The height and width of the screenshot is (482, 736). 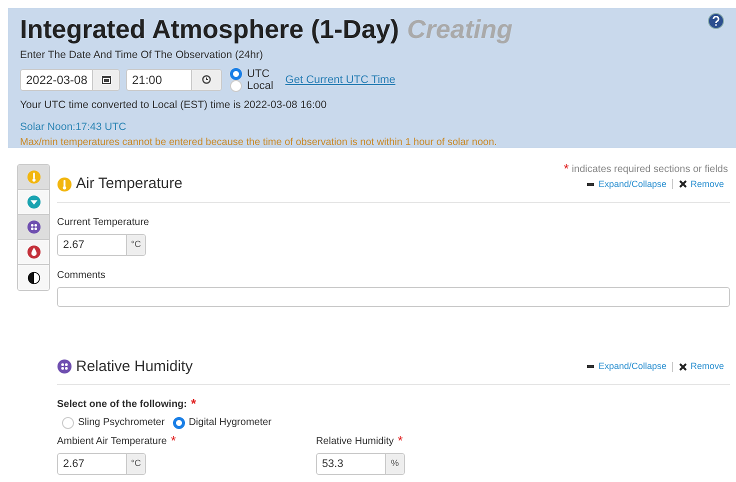 I want to click on warning-text: Max/min temperatures cannot be entered because the time of observation is not within 1 hour of solar noon., so click(x=259, y=143).